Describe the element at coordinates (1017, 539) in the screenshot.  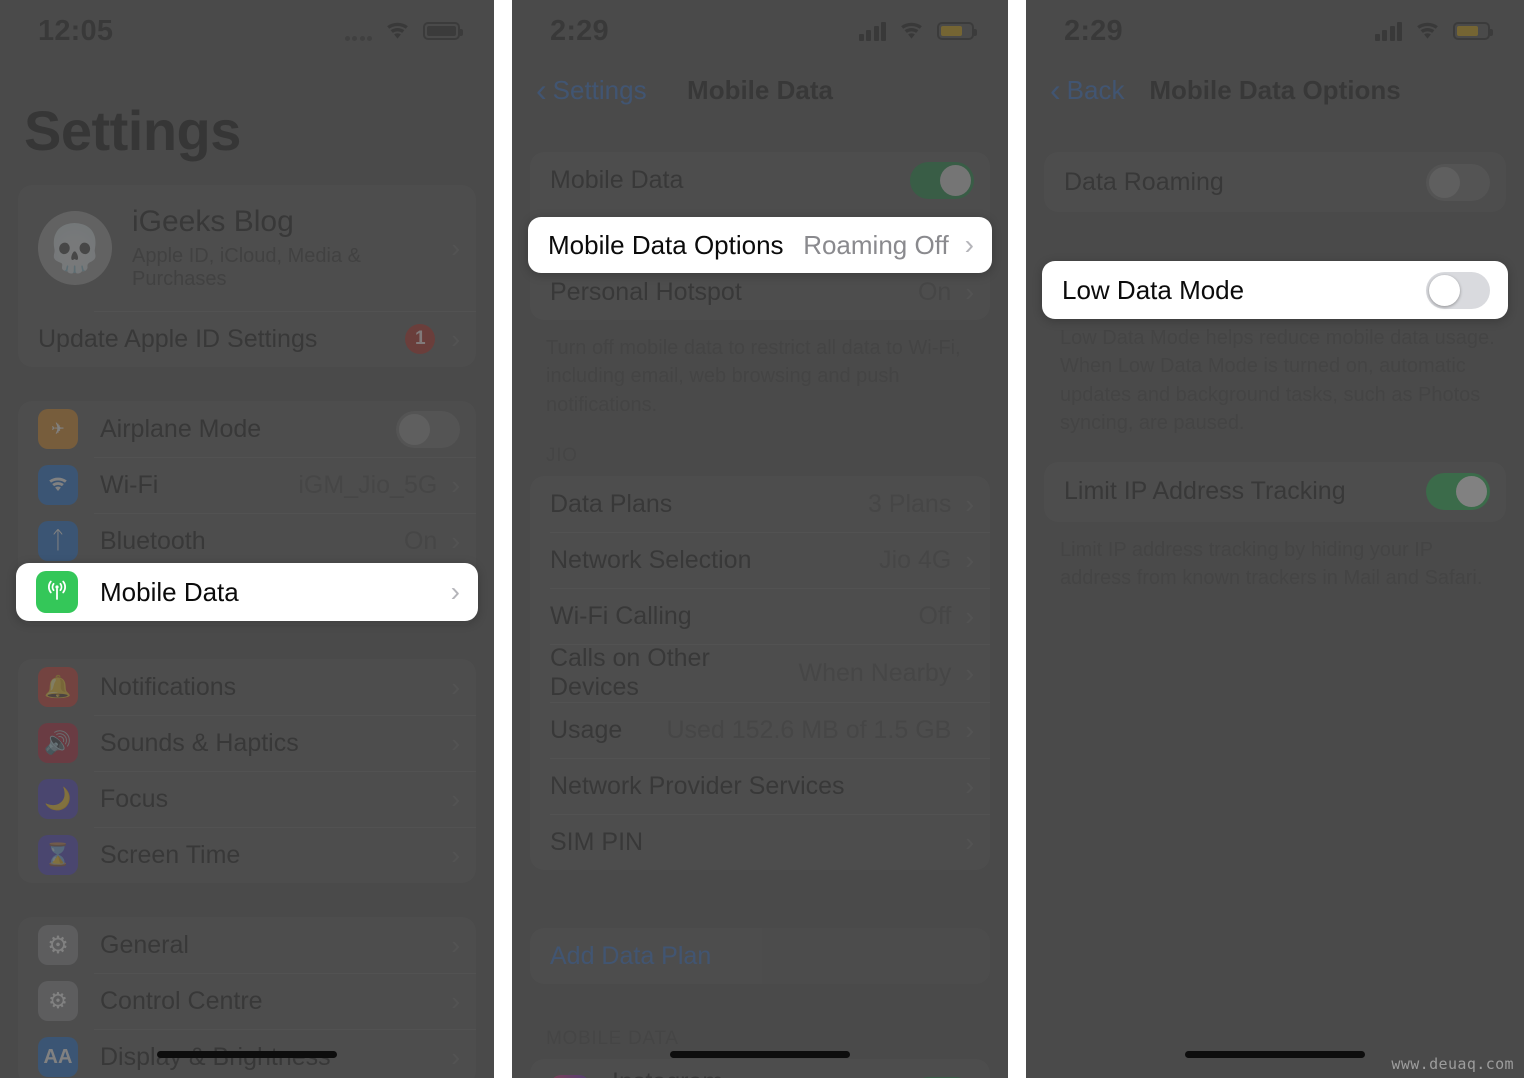
I see `panel-divider` at that location.